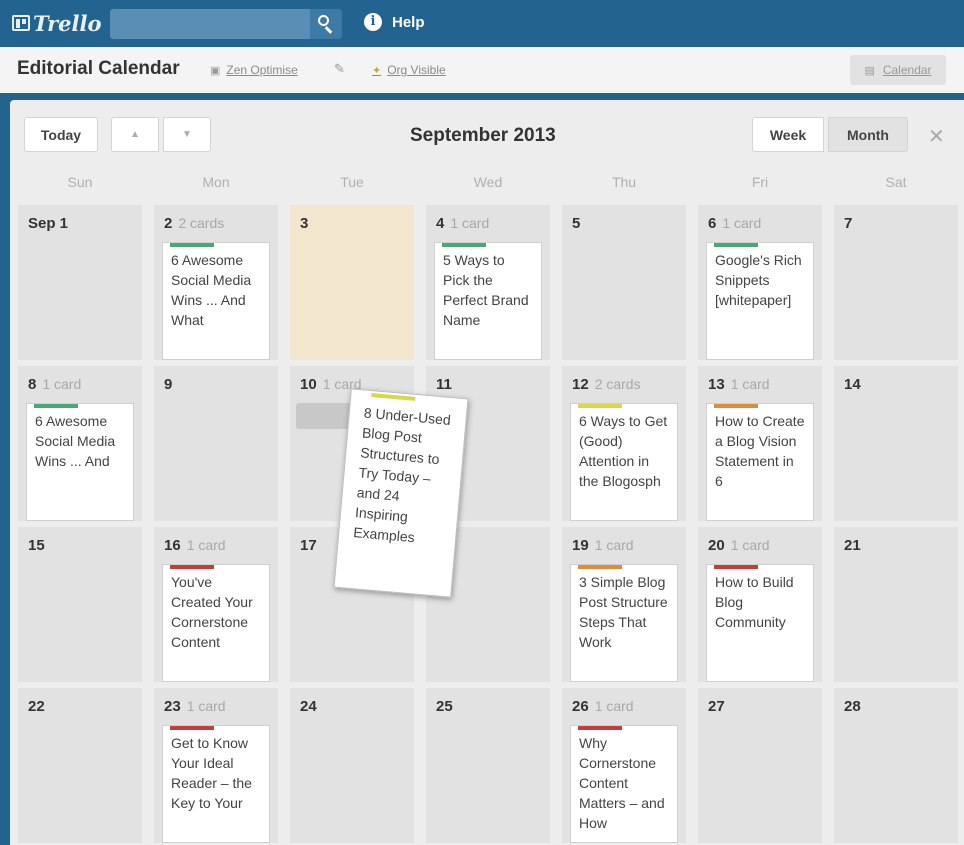 Image resolution: width=964 pixels, height=845 pixels. I want to click on day-cell: 9, so click(216, 443).